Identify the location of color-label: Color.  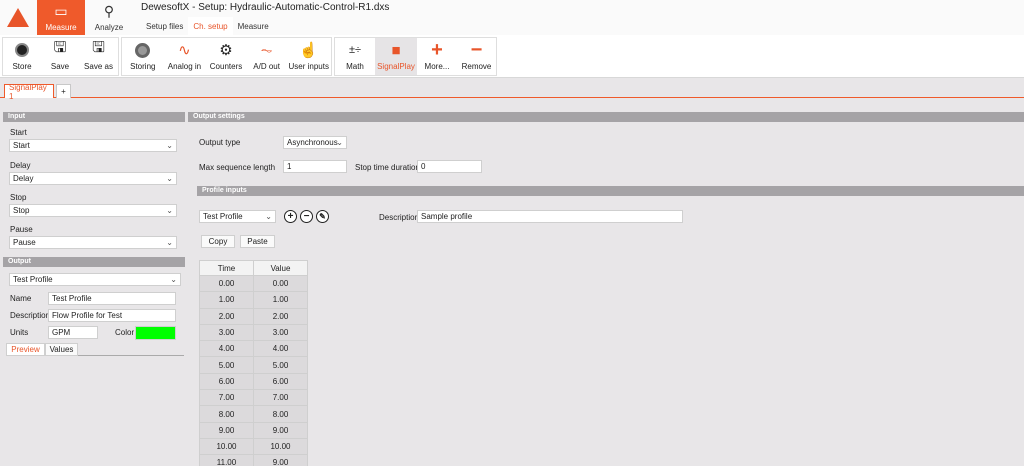
(125, 332).